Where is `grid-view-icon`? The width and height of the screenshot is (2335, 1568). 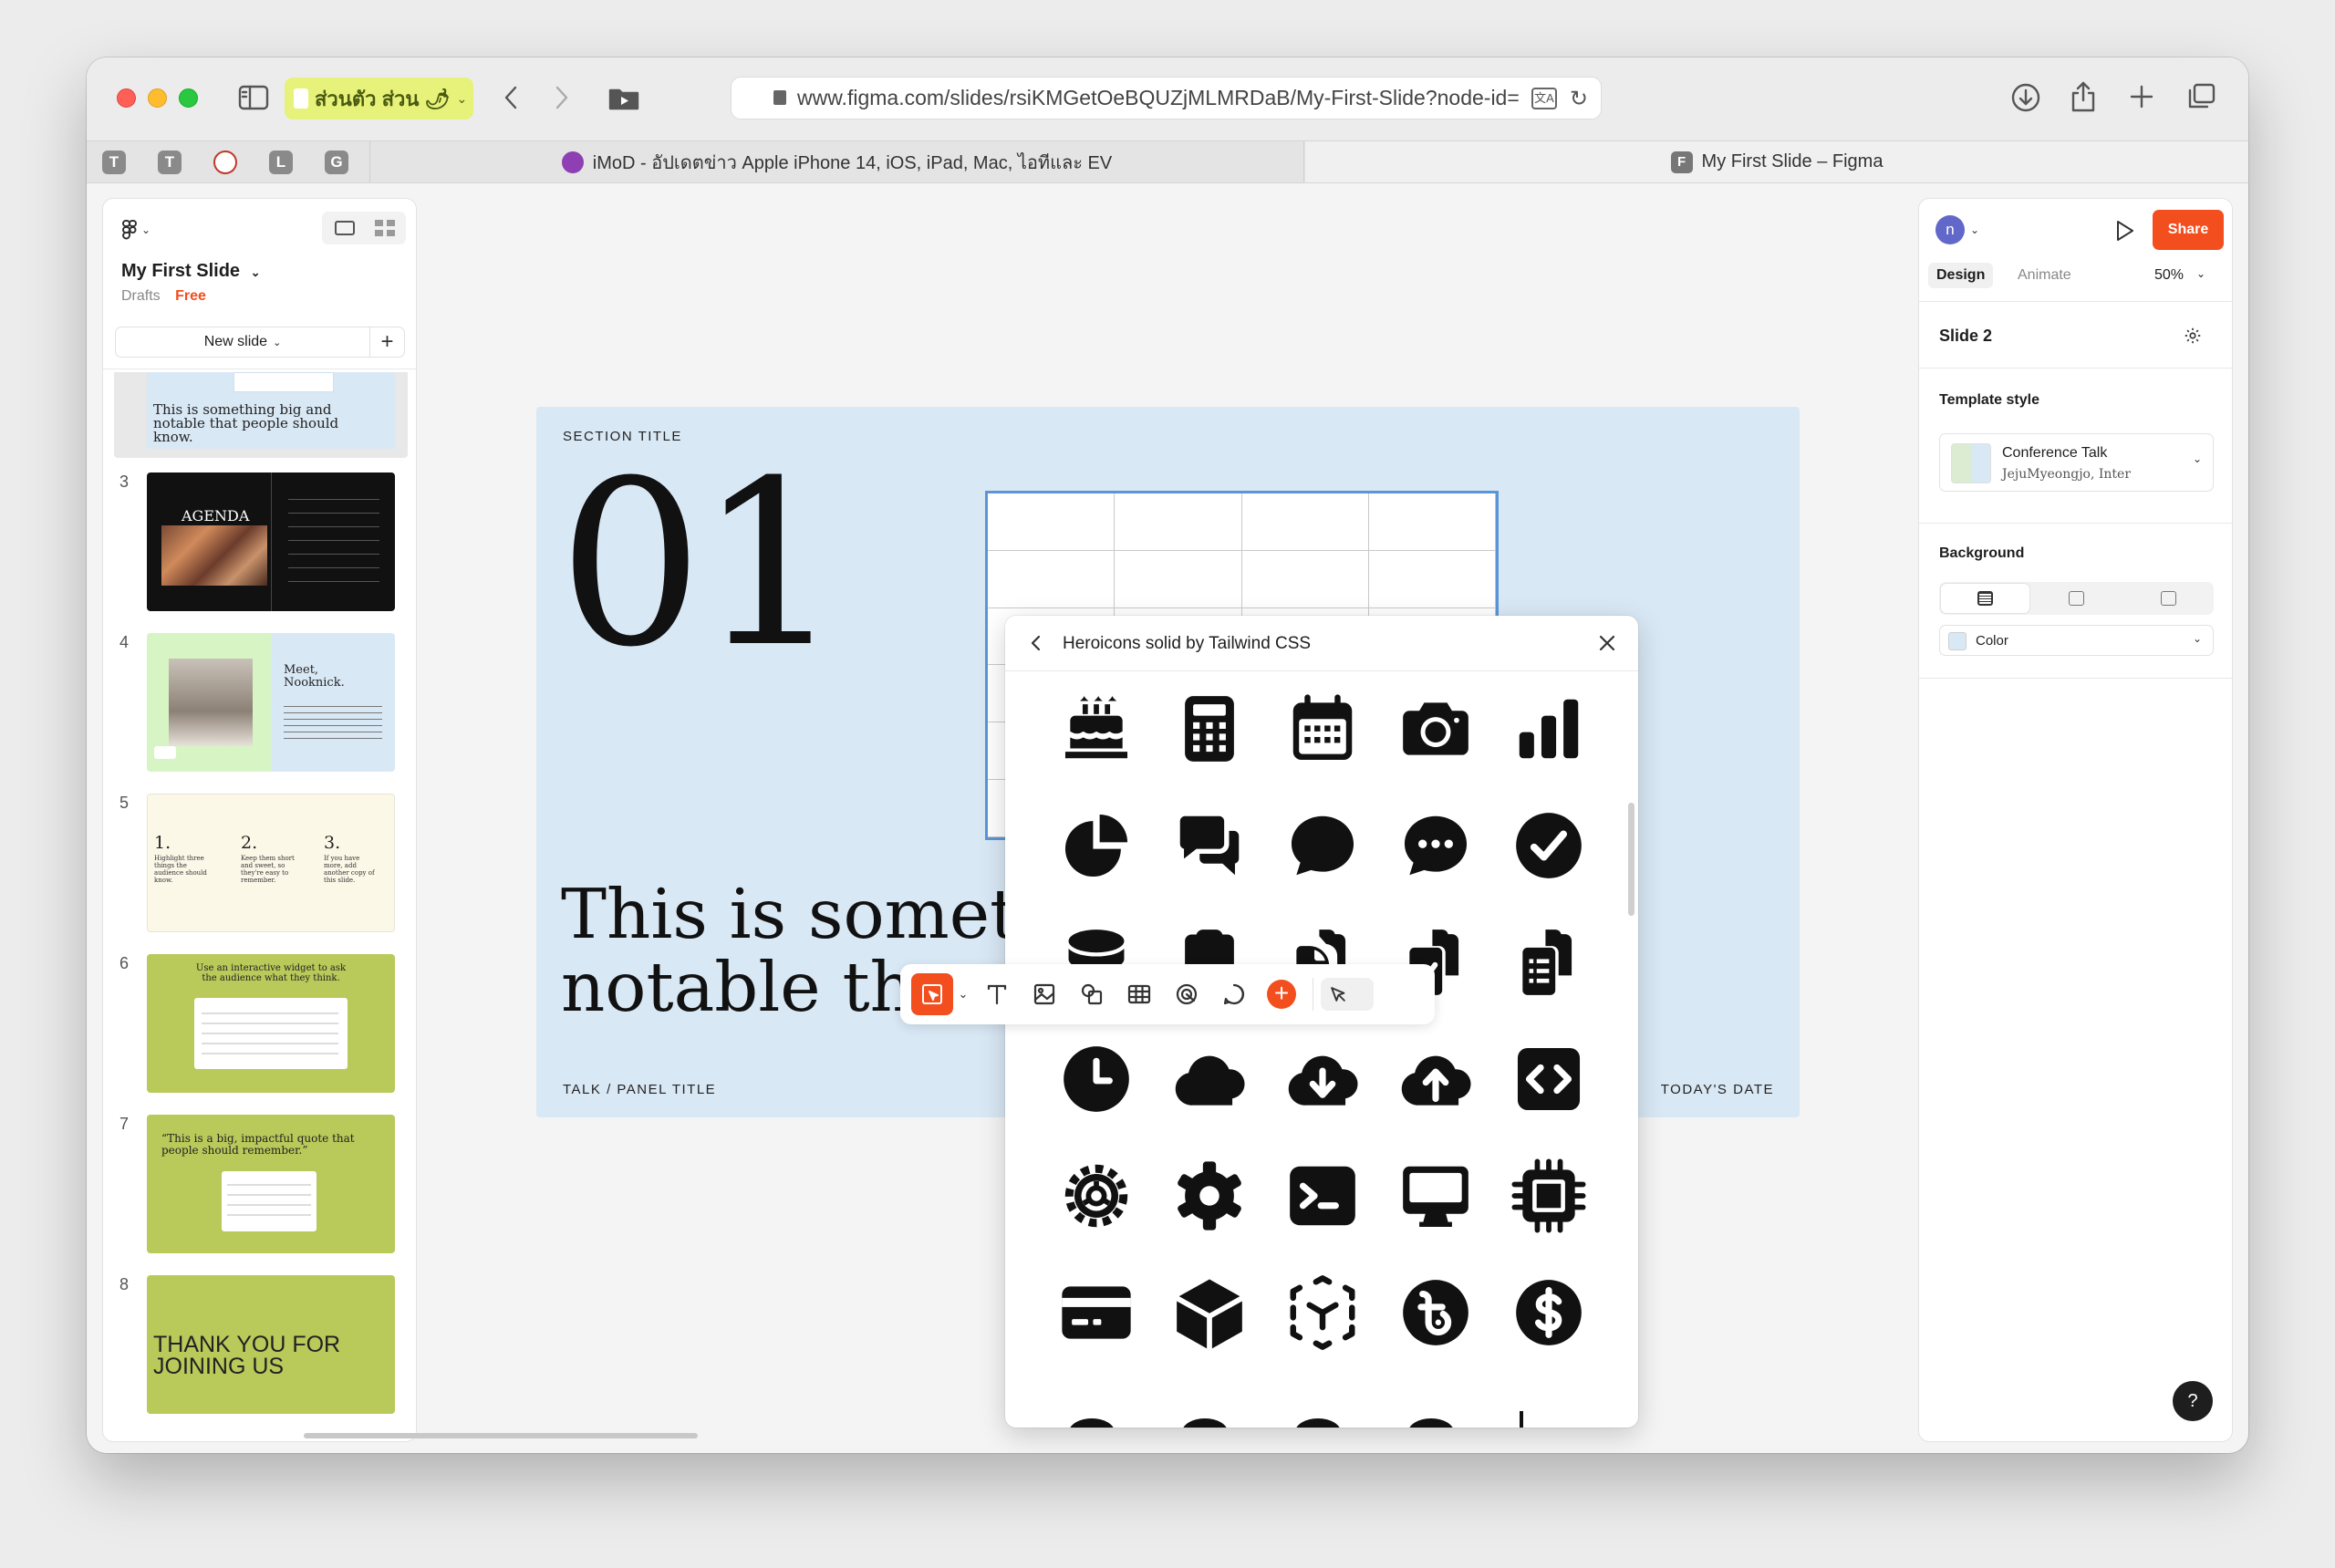 grid-view-icon is located at coordinates (385, 228).